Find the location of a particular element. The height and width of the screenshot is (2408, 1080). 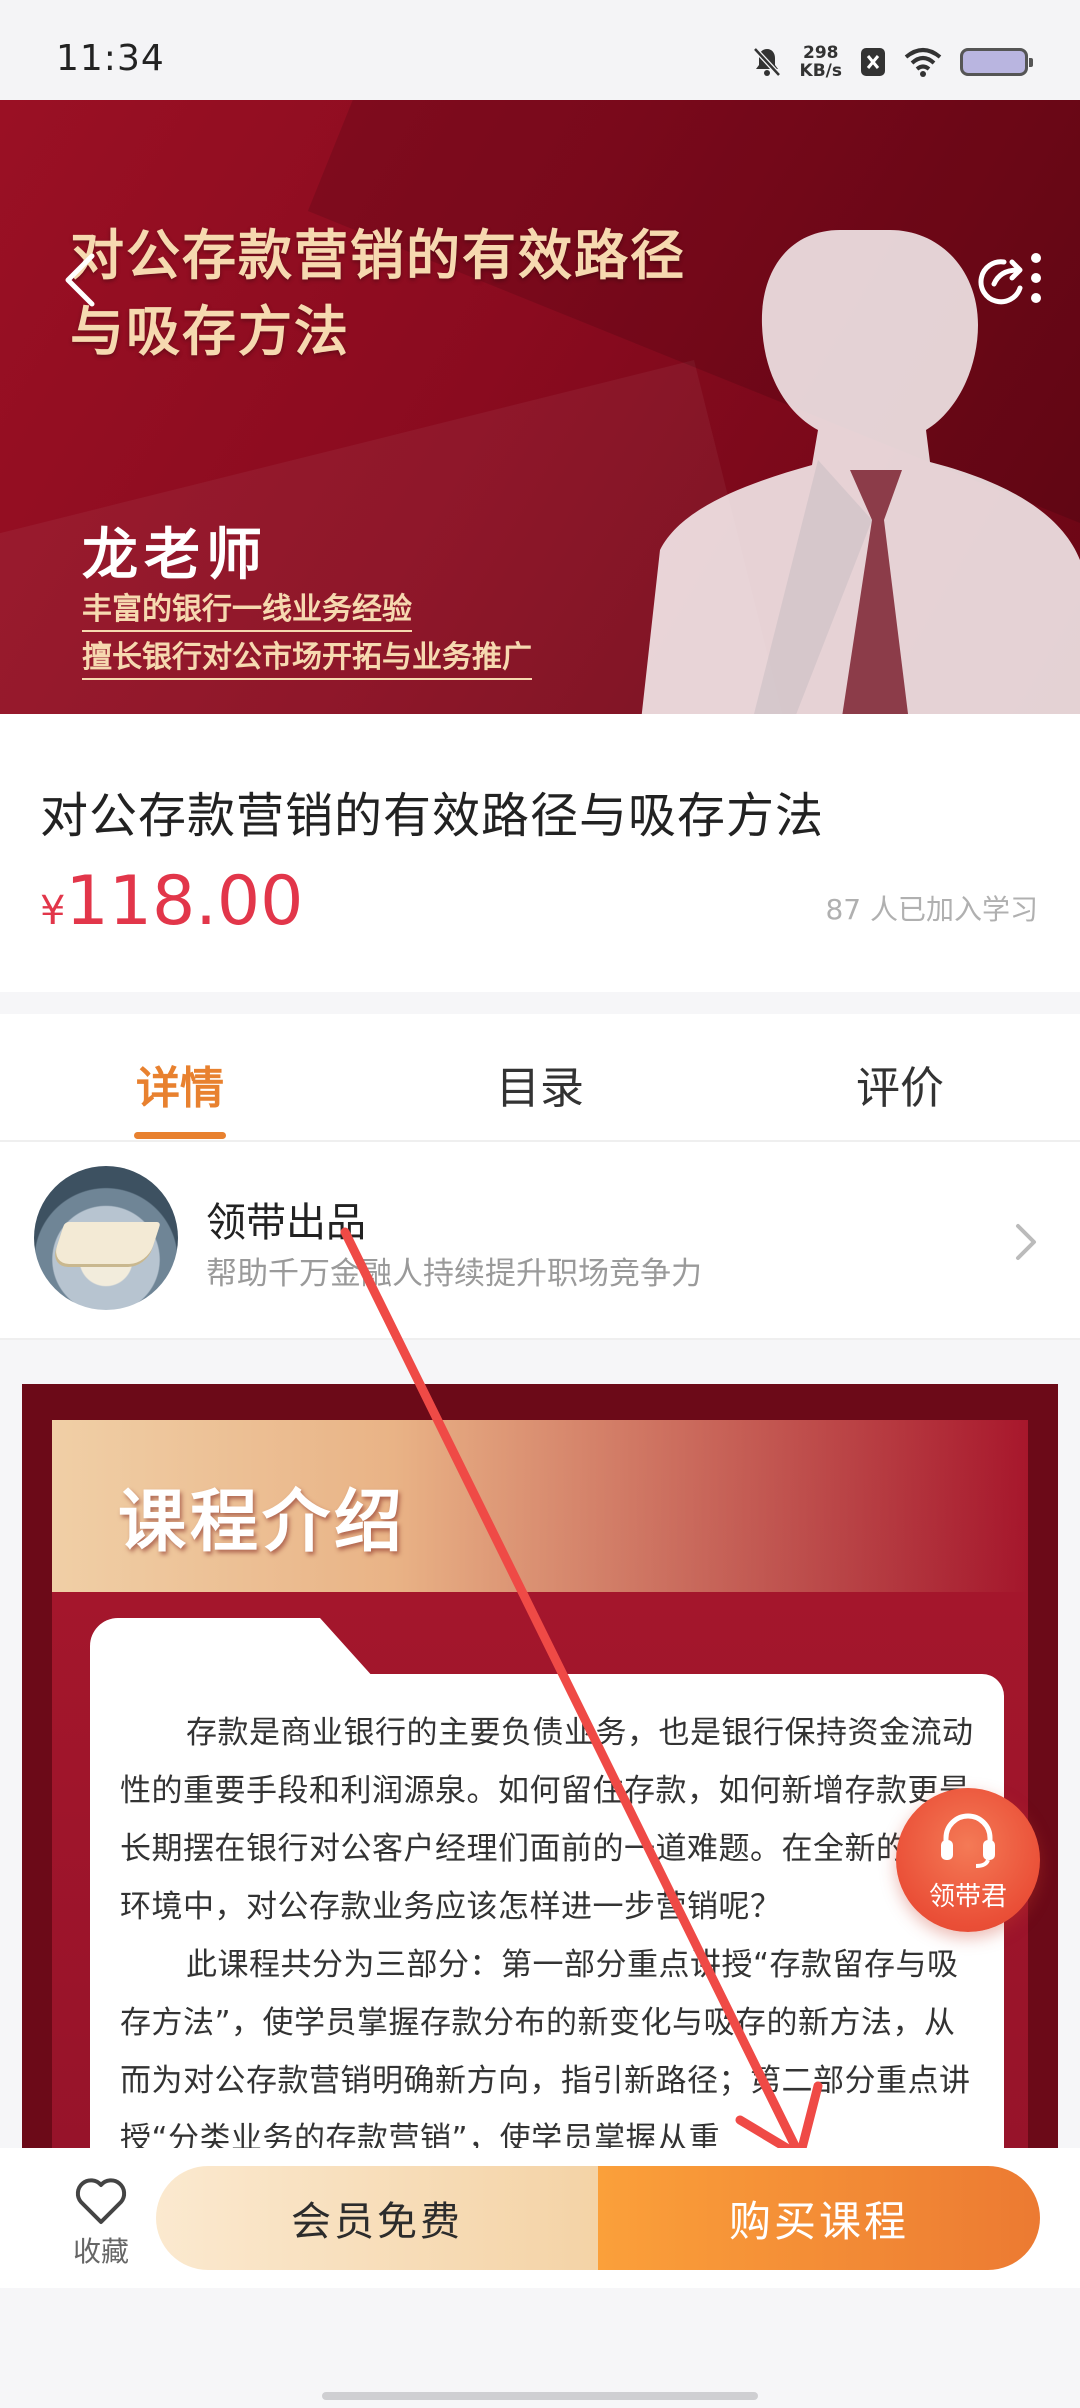

cover-title: 对公存款营销的有效路径 与吸存方法 is located at coordinates (378, 294).